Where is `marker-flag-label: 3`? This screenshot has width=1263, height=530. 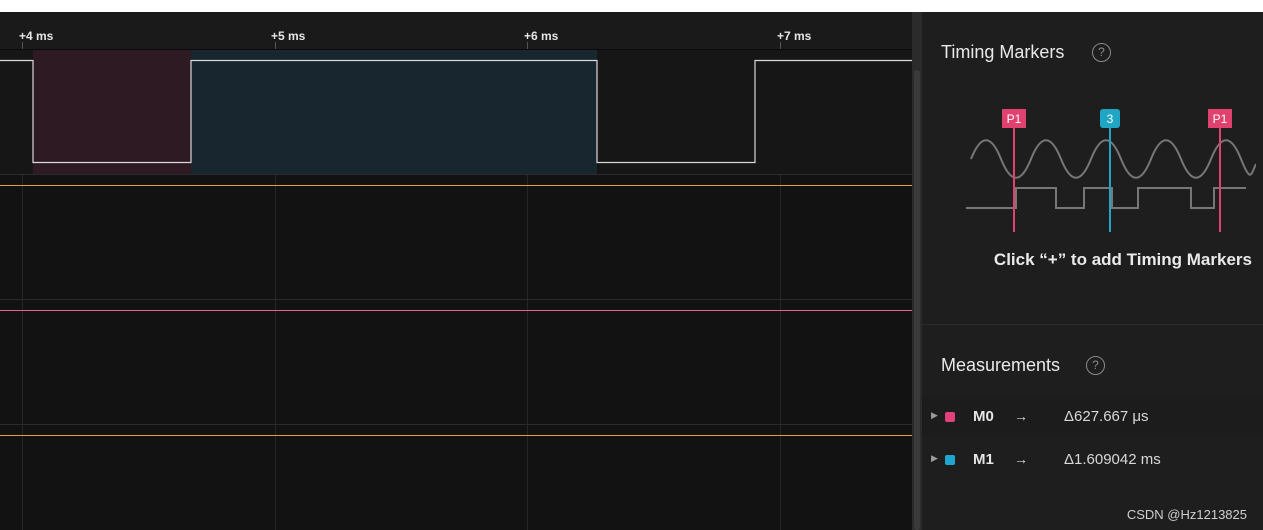 marker-flag-label: 3 is located at coordinates (1110, 119).